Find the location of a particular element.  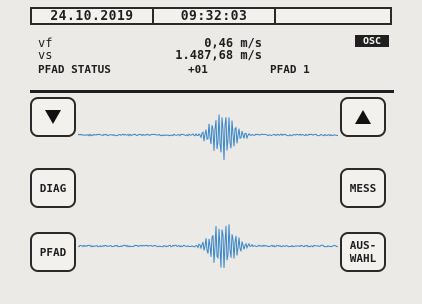

scroll-down-button is located at coordinates (53, 117).